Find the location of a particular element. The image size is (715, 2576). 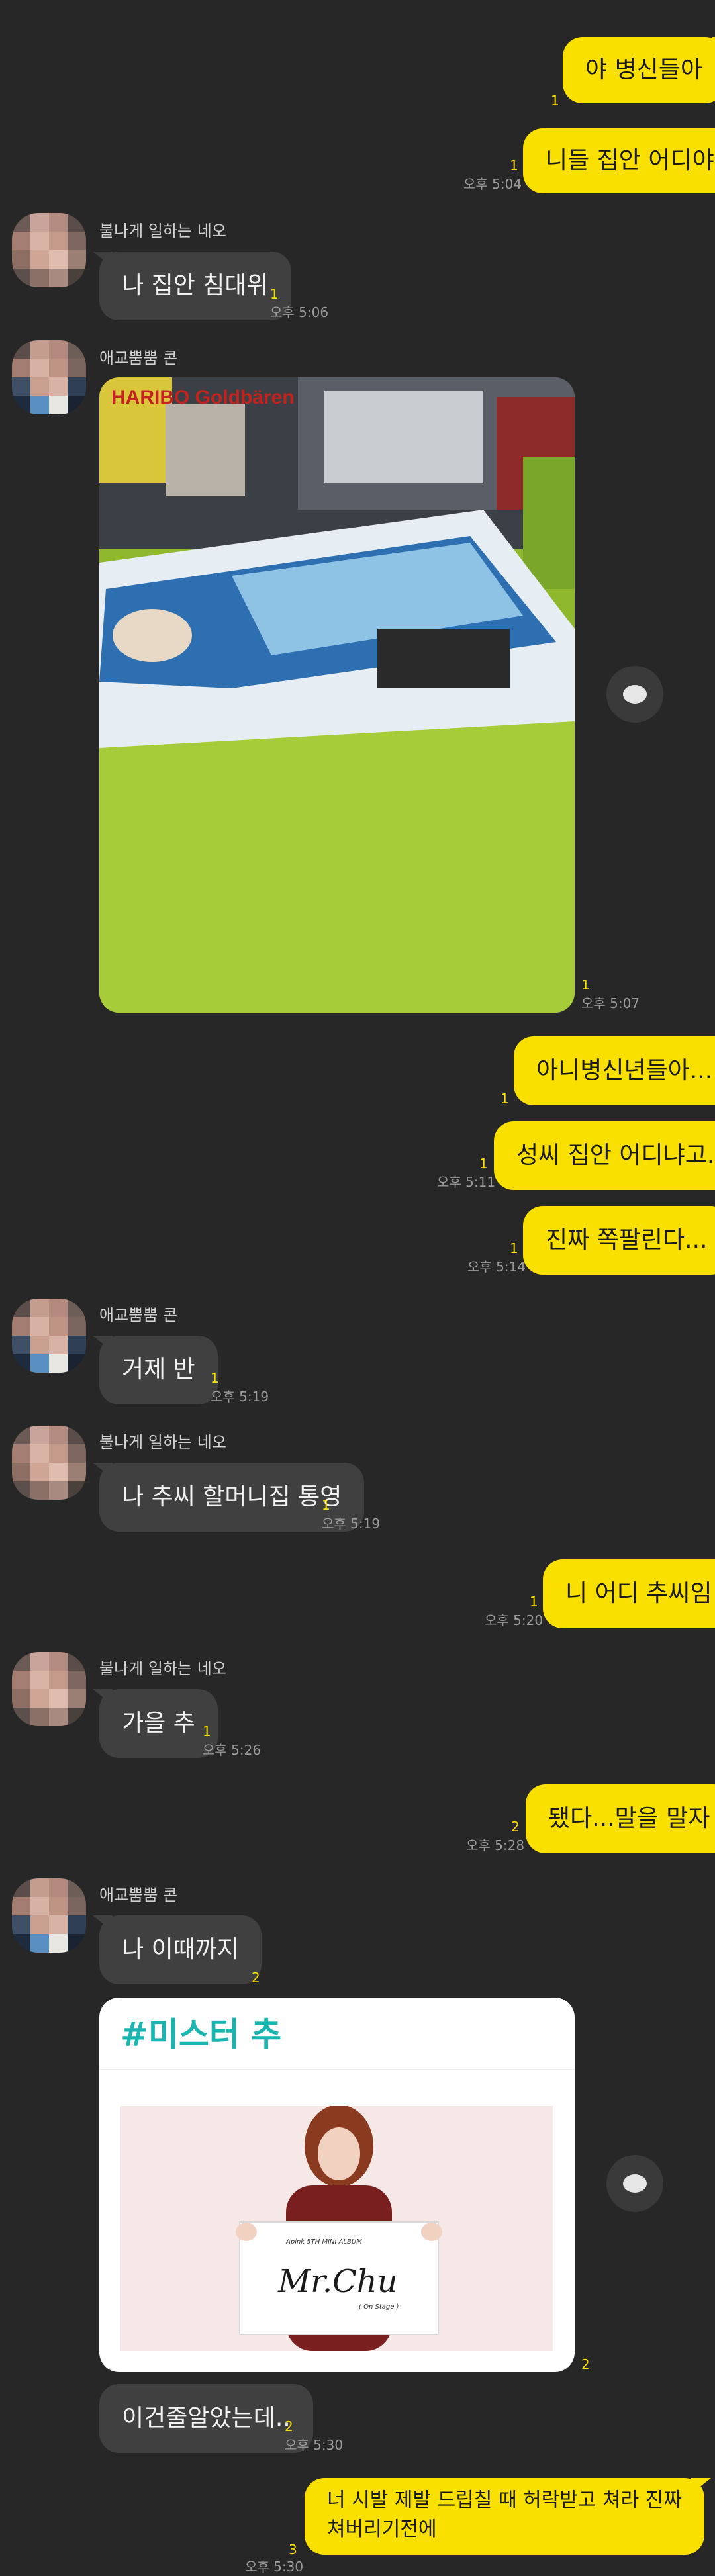

album-image: Apink 5TH MINI ALBUM Mr.Chu ( On Stage ) is located at coordinates (336, 2228).